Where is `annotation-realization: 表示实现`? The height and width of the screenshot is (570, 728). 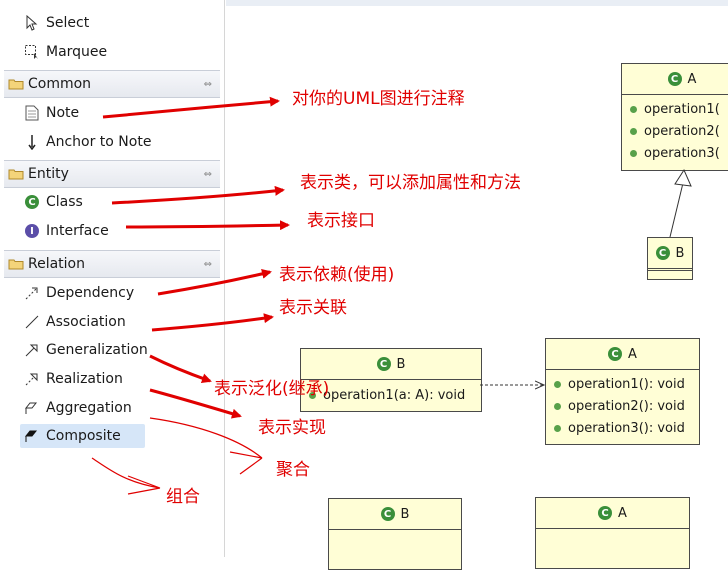 annotation-realization: 表示实现 is located at coordinates (292, 428).